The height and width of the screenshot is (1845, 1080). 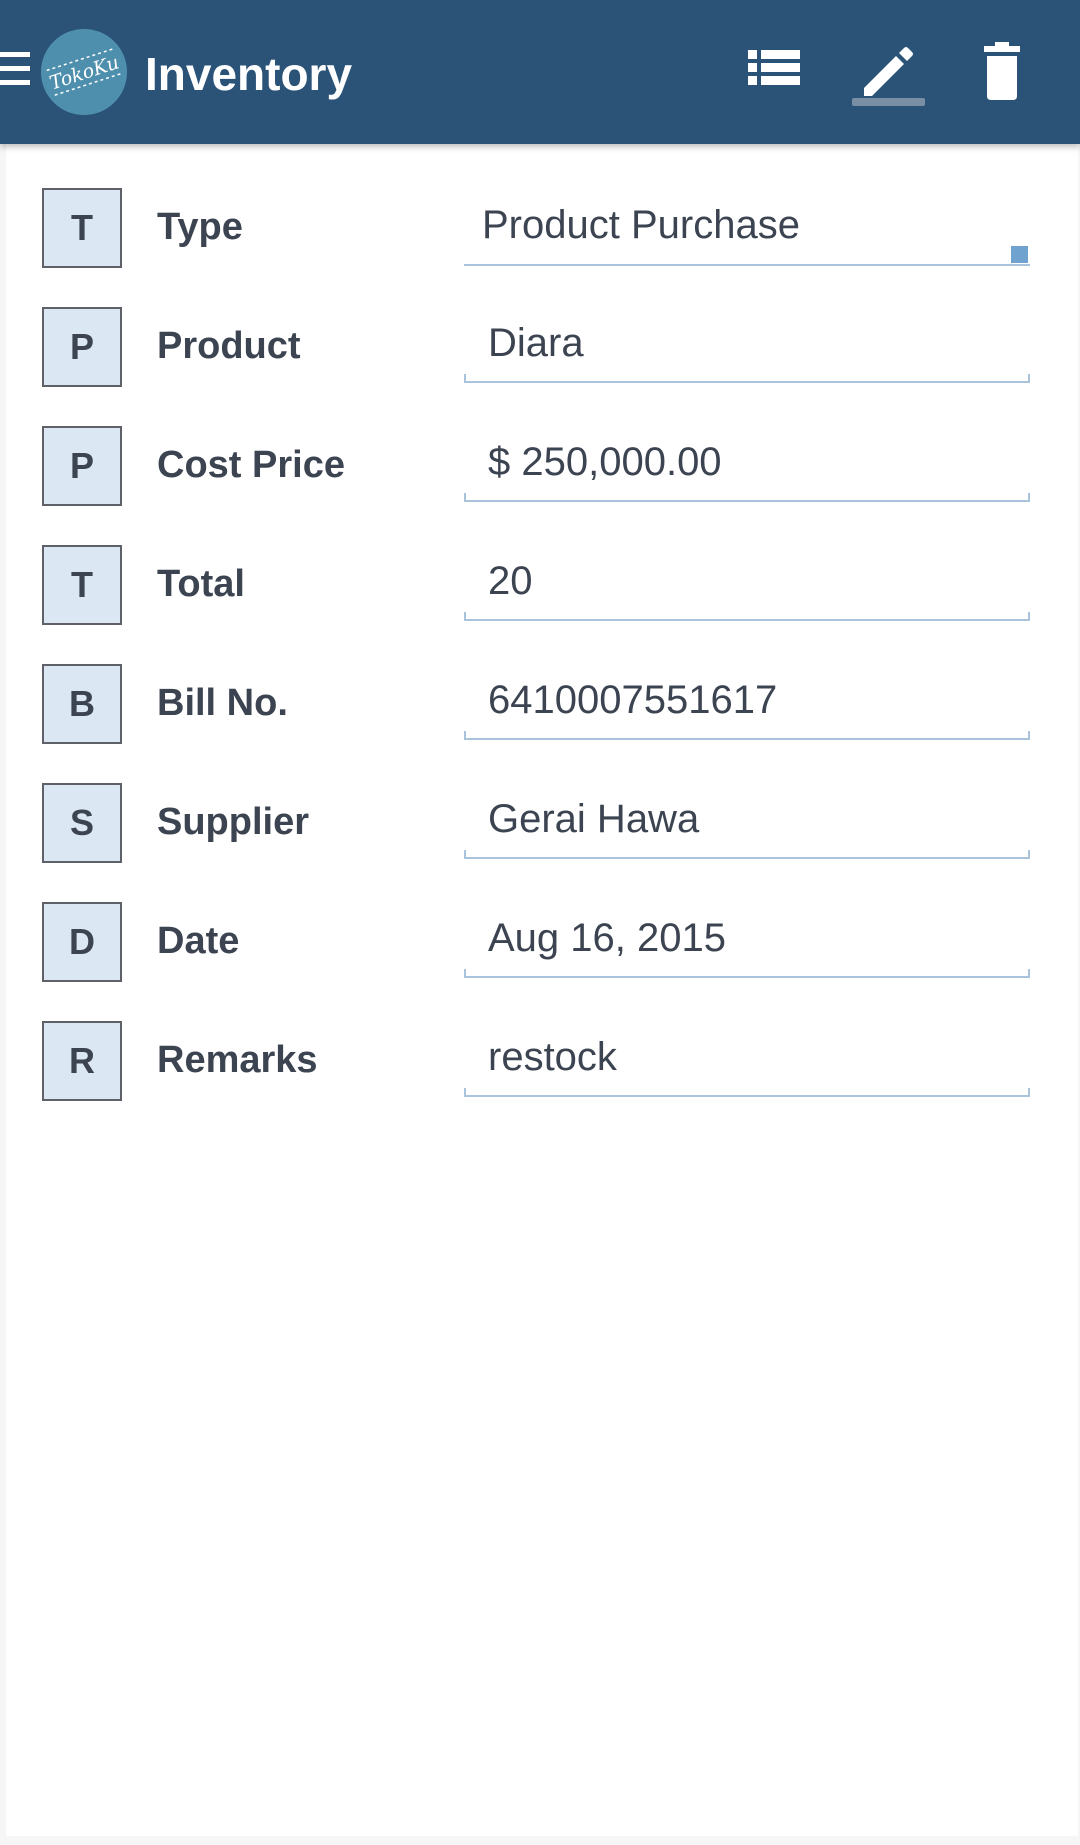 I want to click on cost-price-input: $ 250,000.00, so click(x=605, y=462).